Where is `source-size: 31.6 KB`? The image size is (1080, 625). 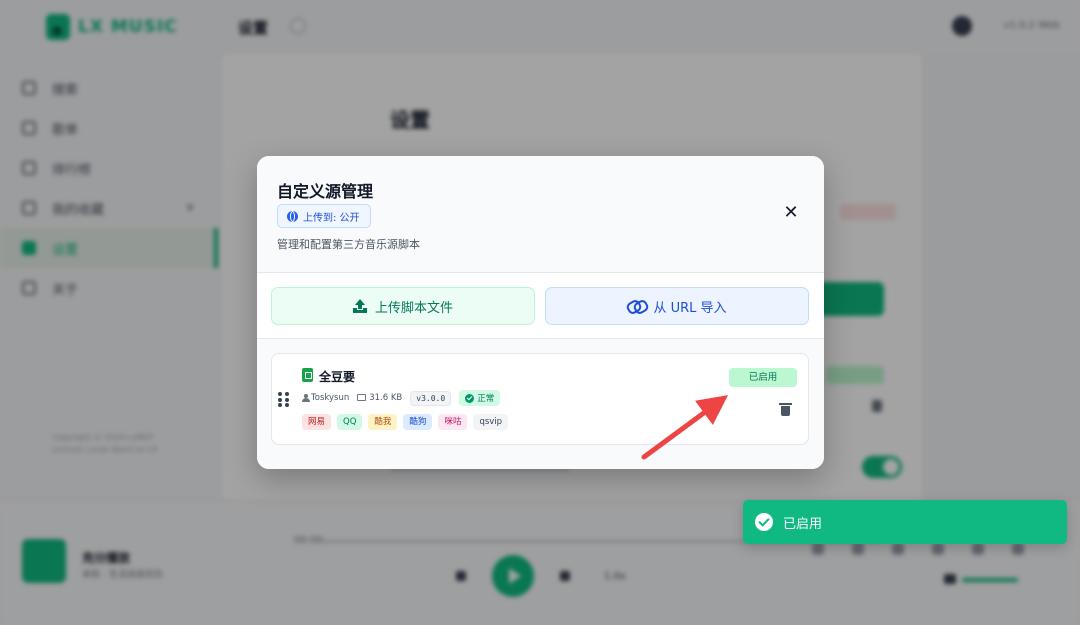
source-size: 31.6 KB is located at coordinates (379, 398).